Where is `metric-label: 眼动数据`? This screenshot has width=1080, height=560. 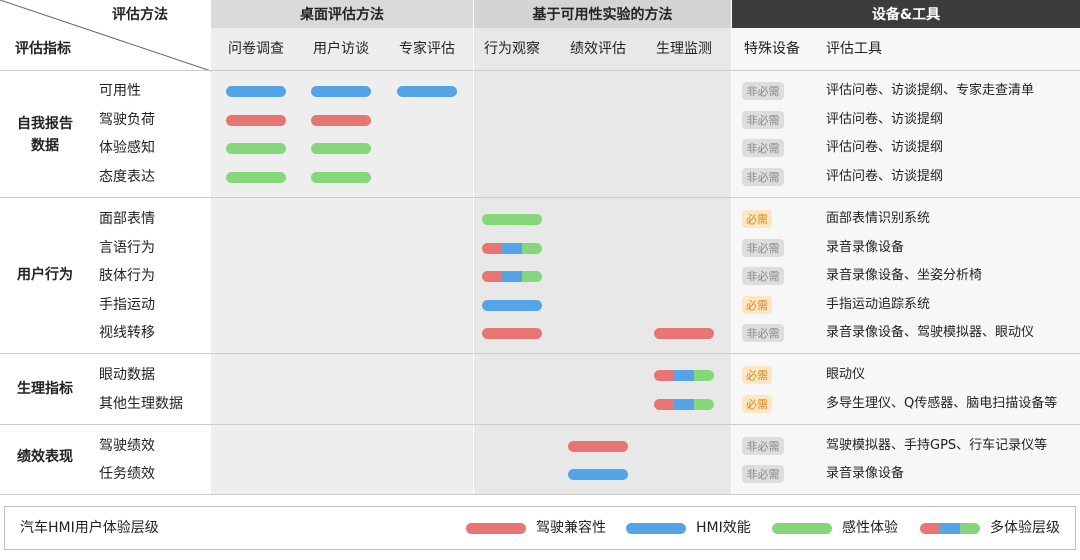 metric-label: 眼动数据 is located at coordinates (127, 375).